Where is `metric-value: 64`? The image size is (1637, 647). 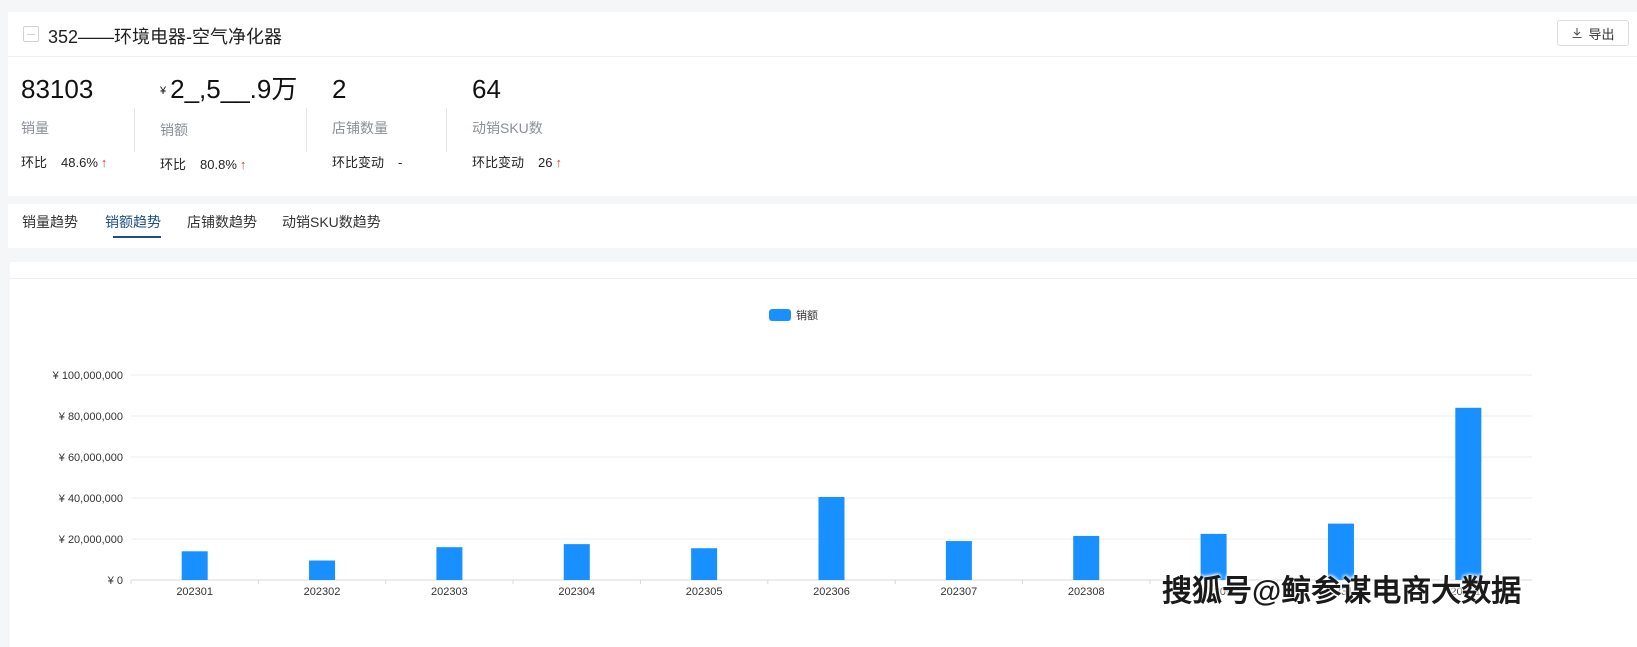
metric-value: 64 is located at coordinates (486, 89).